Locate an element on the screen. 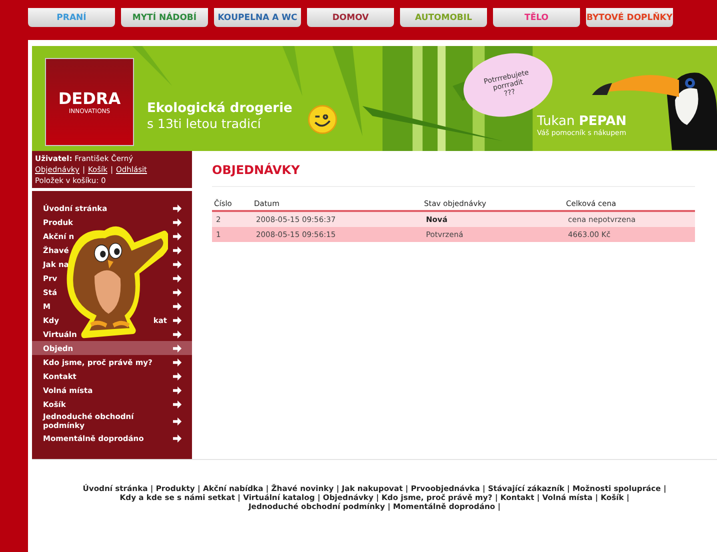  category-tab: KOUPELNA A WC is located at coordinates (257, 17).